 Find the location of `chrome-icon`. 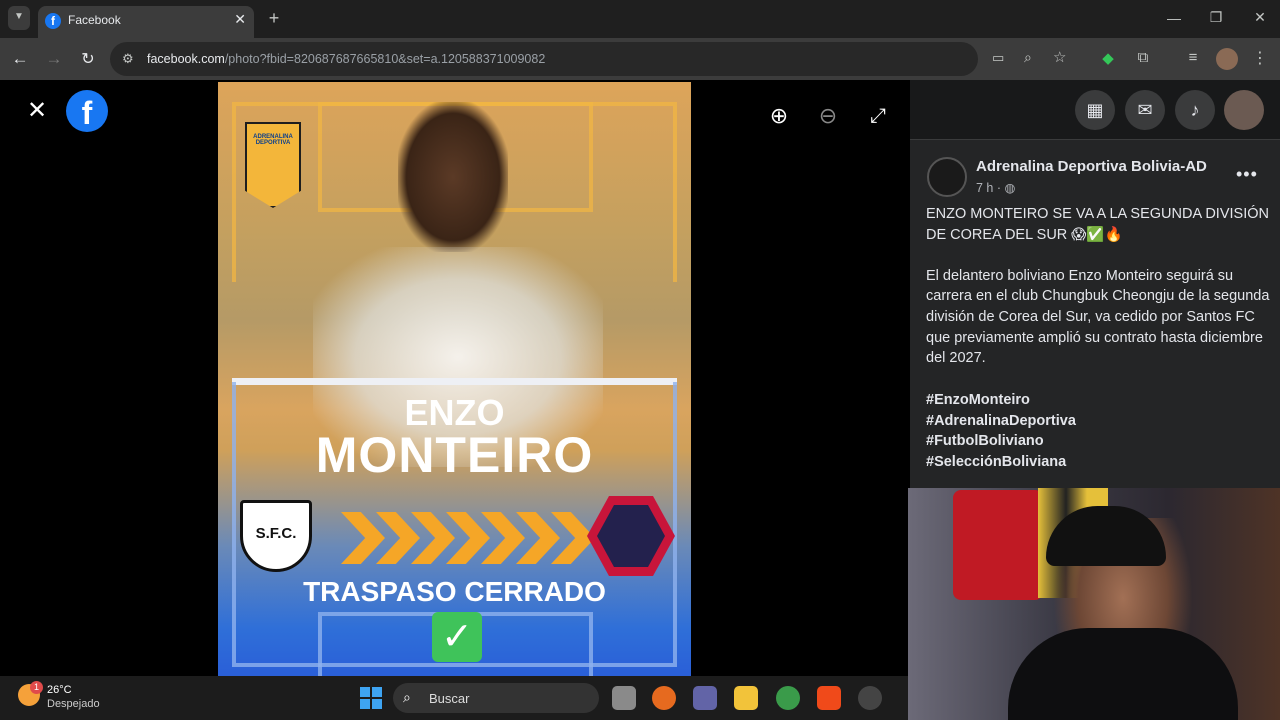

chrome-icon is located at coordinates (788, 698).